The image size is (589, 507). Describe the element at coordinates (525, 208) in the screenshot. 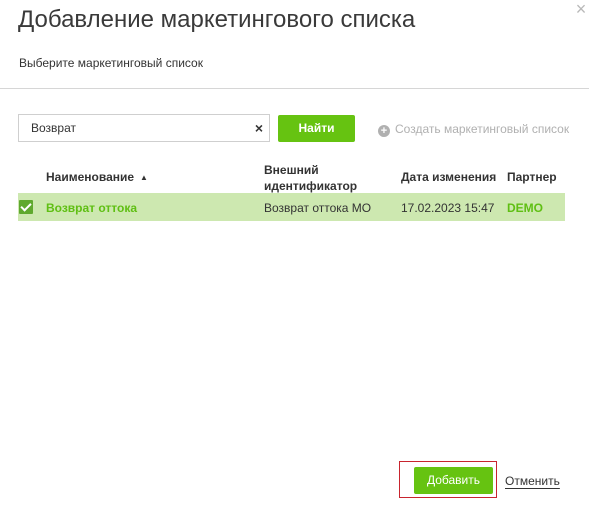

I see `row-partner-link: DEMO` at that location.